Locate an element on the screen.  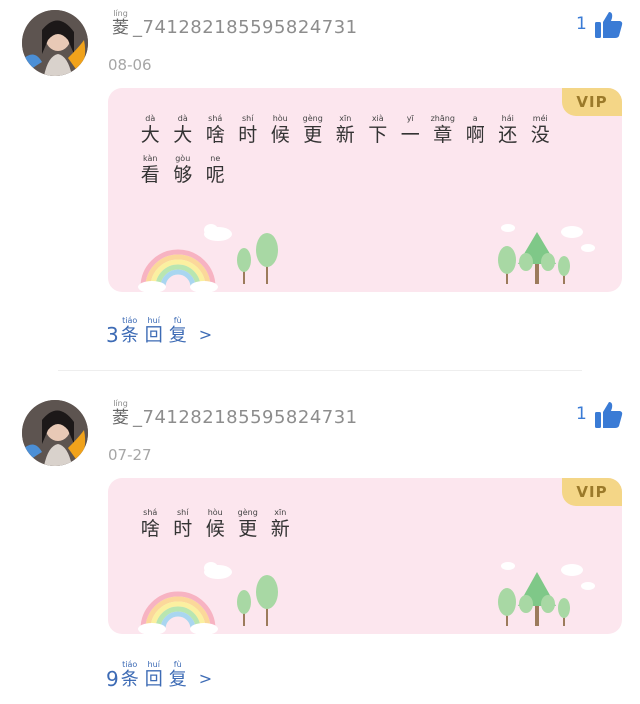
hanzi: 章 is located at coordinates (443, 135).